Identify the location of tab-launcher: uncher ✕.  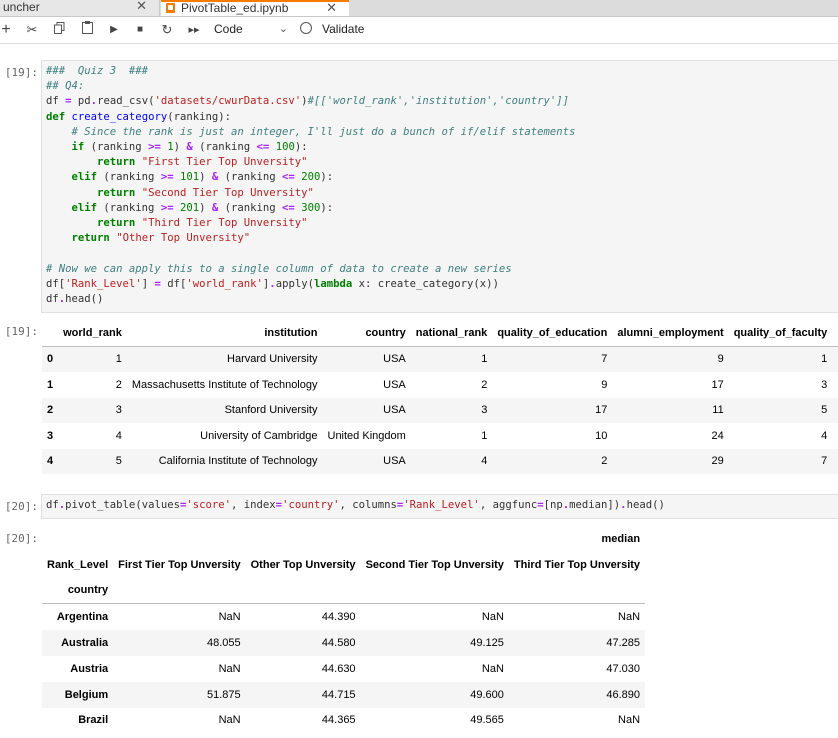
(80, 8).